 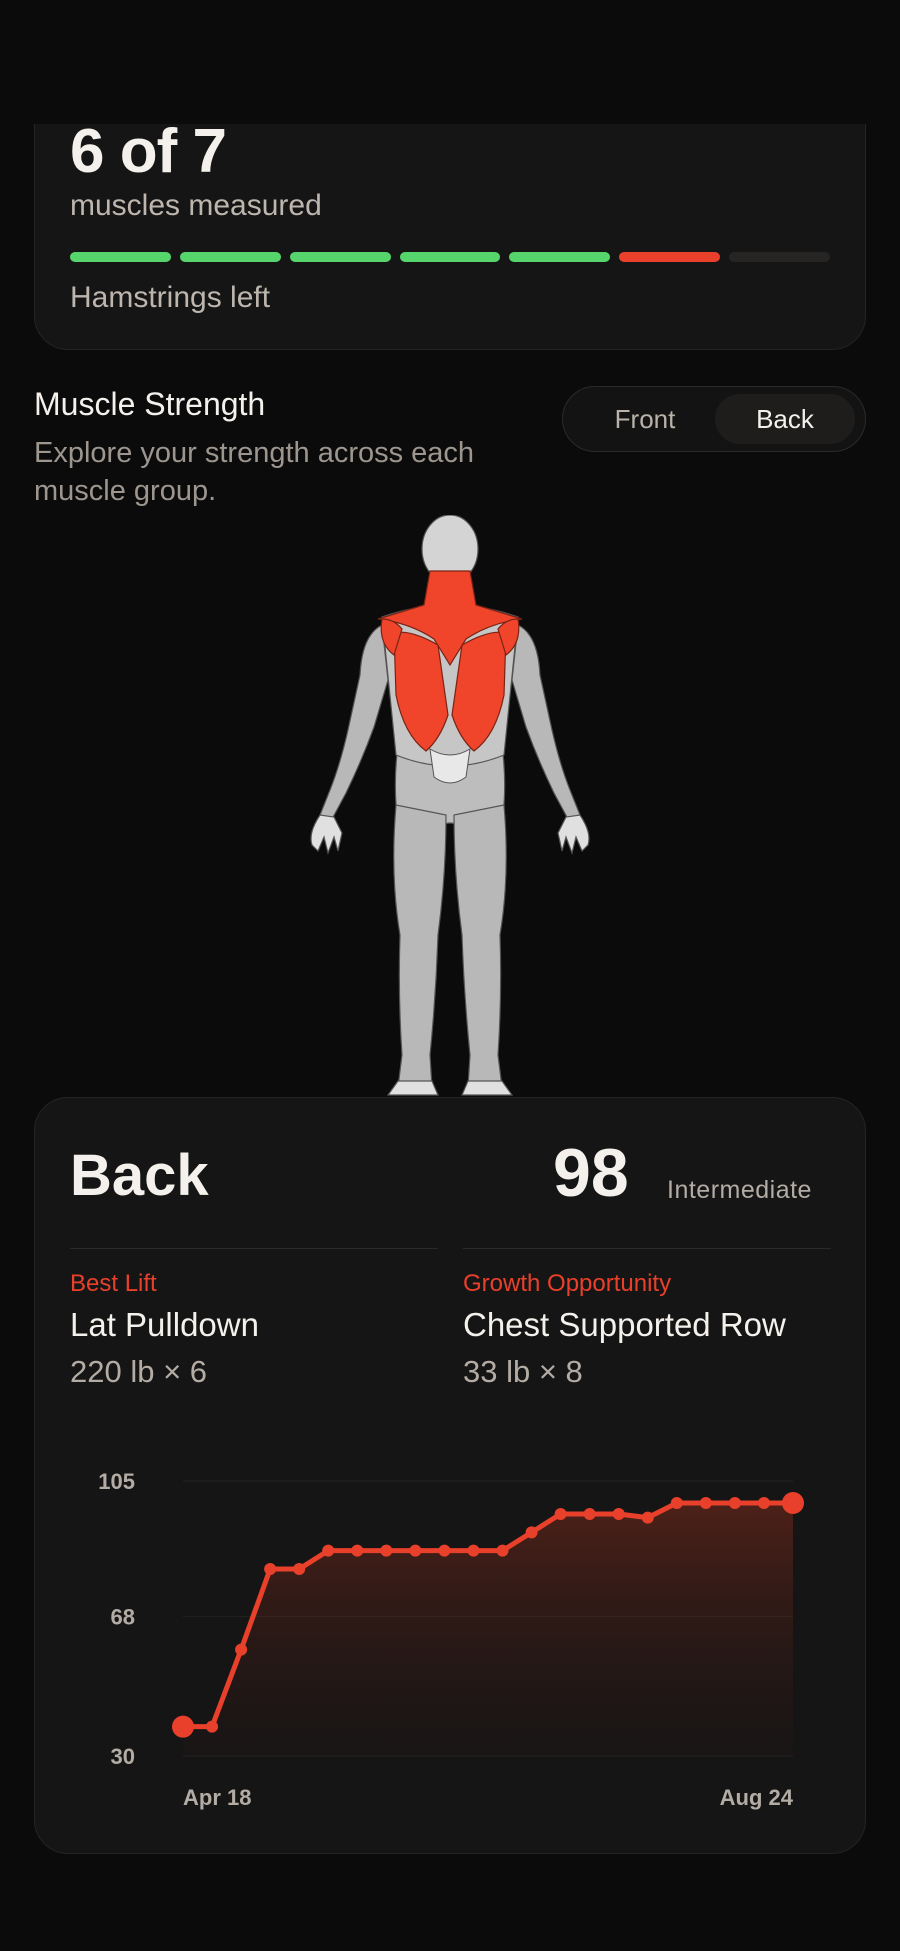 I want to click on right-arm, so click(x=546, y=722).